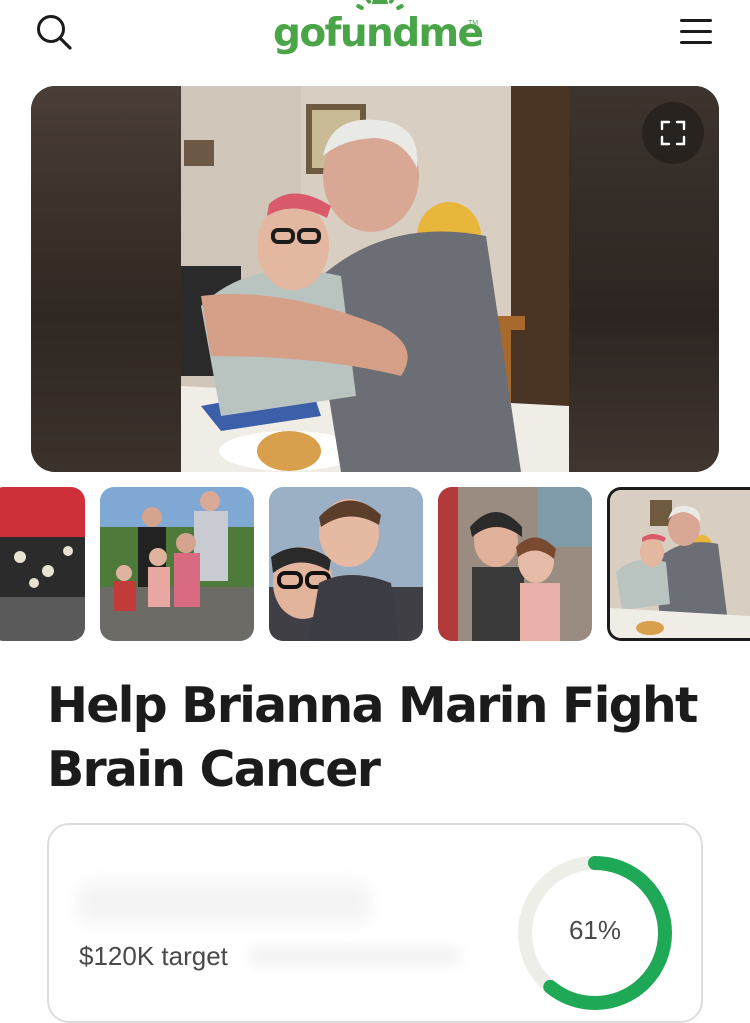  I want to click on logo-wordmark: gofundme, so click(378, 33).